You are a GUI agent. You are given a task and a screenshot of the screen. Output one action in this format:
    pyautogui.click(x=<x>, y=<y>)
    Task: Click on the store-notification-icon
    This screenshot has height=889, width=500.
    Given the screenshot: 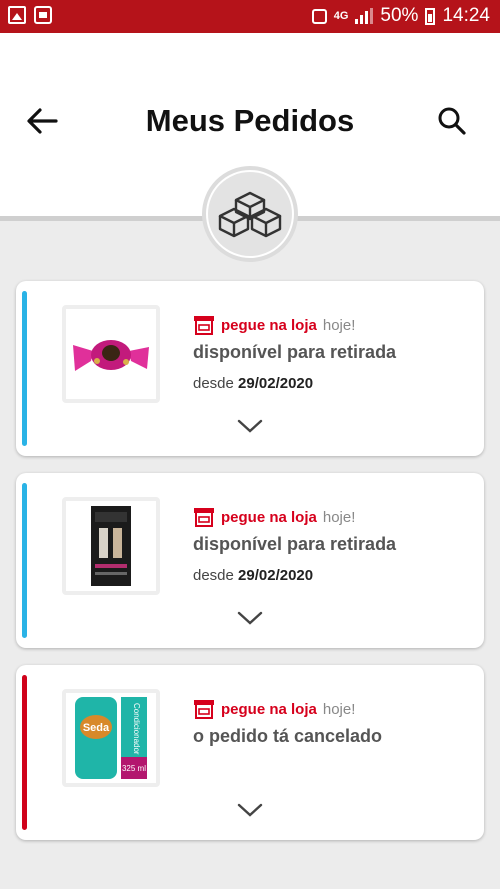 What is the action you would take?
    pyautogui.click(x=43, y=15)
    